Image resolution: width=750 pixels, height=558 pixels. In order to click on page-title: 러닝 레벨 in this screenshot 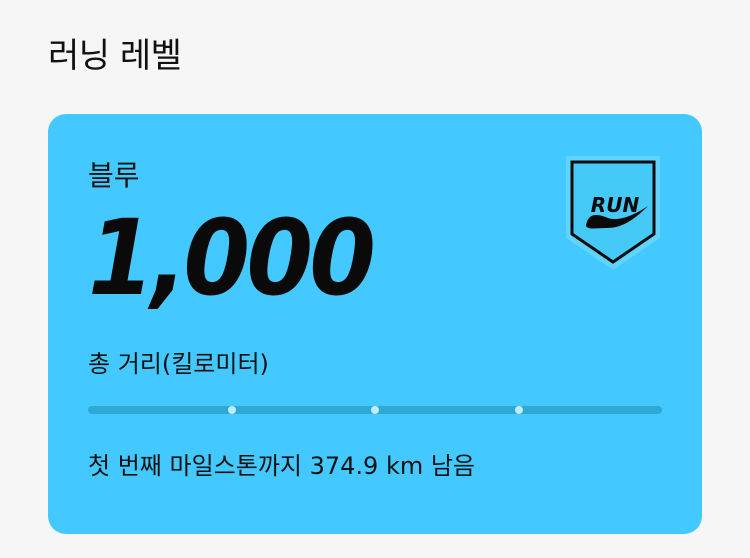, I will do `click(115, 56)`.